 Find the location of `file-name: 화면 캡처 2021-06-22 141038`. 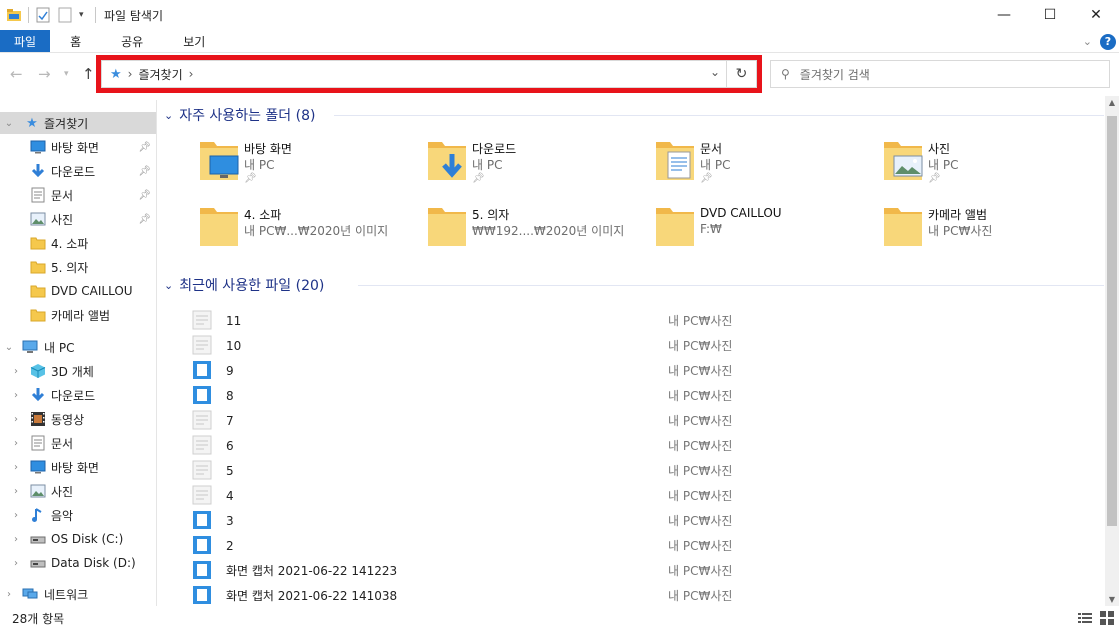

file-name: 화면 캡처 2021-06-22 141038 is located at coordinates (312, 596).